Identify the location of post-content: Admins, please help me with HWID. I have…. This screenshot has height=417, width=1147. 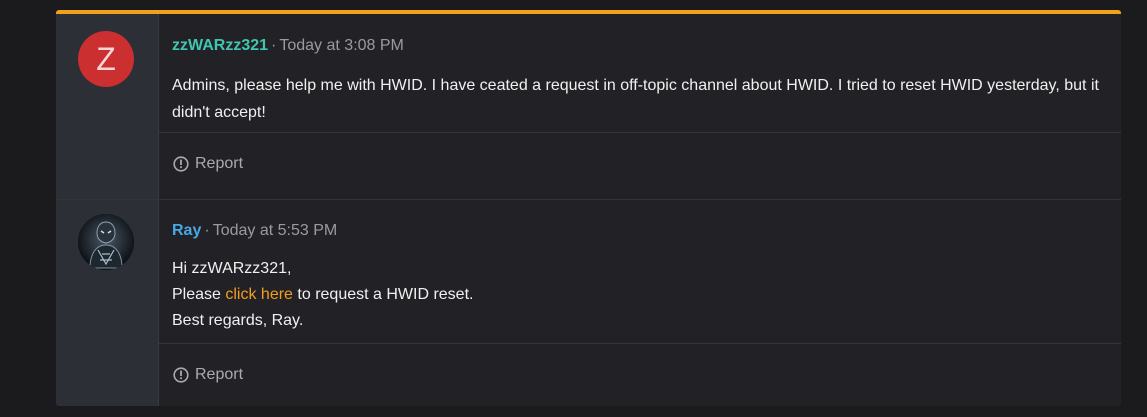
(636, 99).